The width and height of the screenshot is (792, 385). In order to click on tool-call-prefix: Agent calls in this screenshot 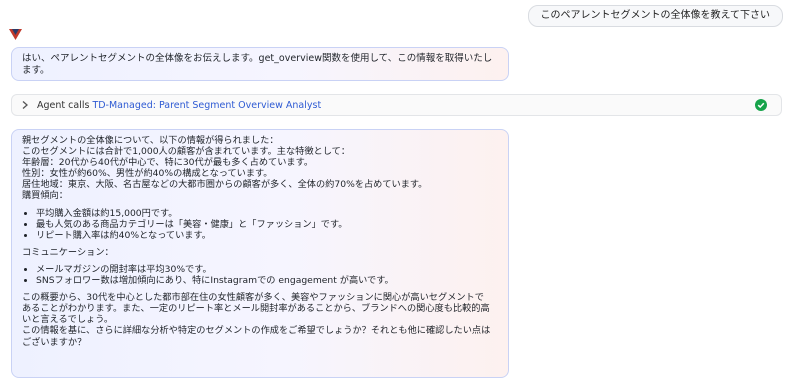, I will do `click(65, 105)`.